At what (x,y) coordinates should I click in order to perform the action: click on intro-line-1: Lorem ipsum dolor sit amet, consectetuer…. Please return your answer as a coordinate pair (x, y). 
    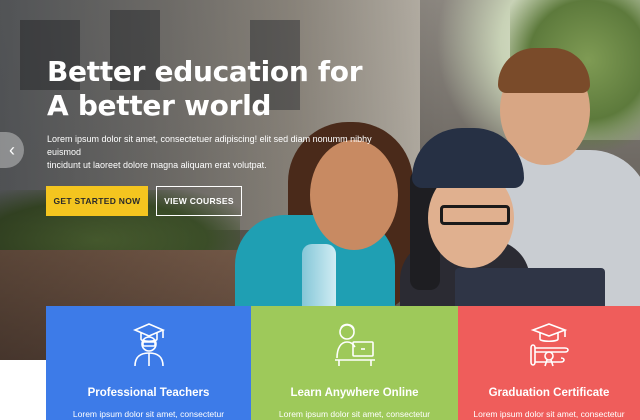
    Looking at the image, I should click on (209, 145).